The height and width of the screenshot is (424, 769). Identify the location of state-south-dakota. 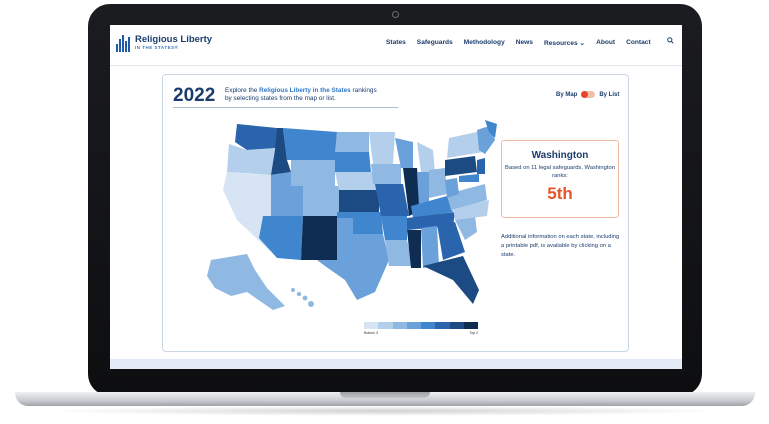
(353, 162).